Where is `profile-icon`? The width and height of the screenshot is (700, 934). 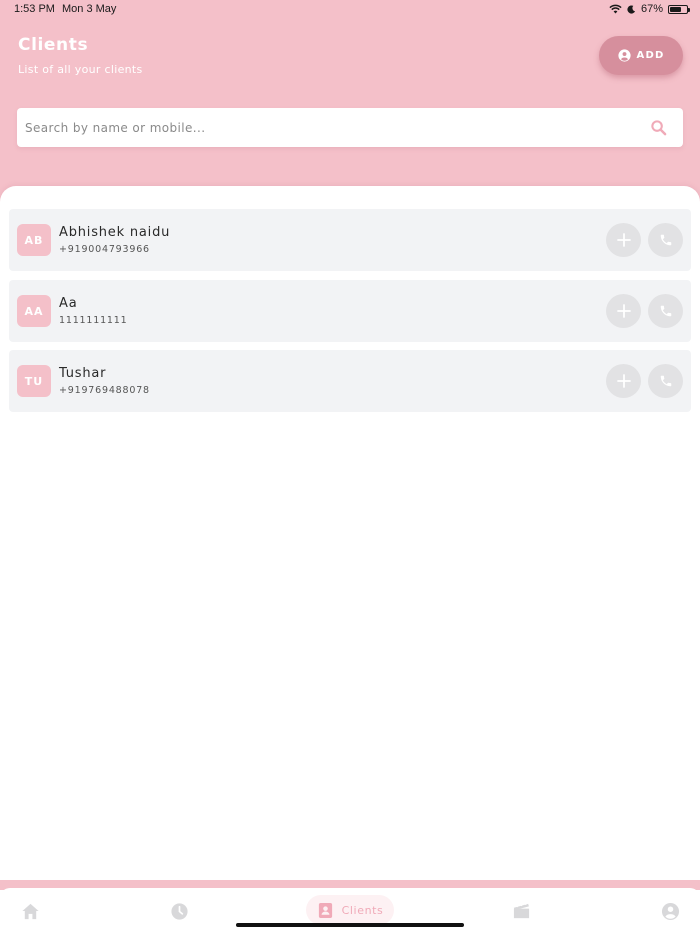 profile-icon is located at coordinates (670, 911).